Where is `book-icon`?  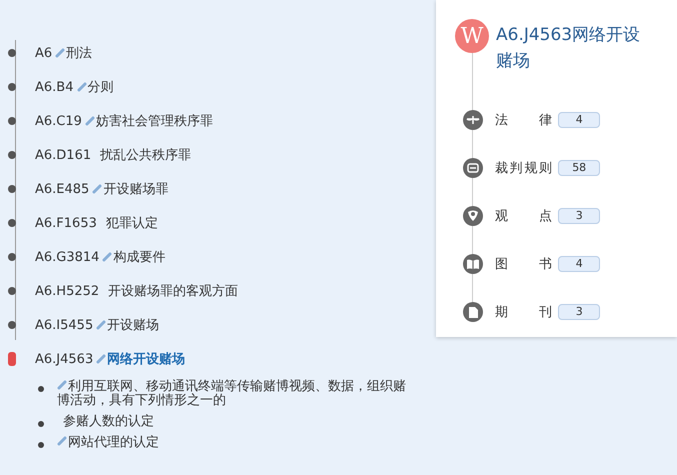 book-icon is located at coordinates (473, 264).